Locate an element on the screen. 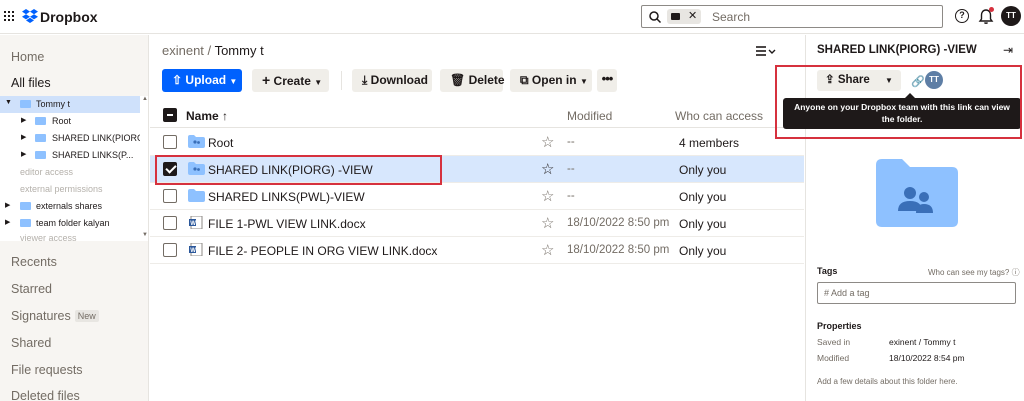 The image size is (1024, 401). tree-item: viewer access is located at coordinates (70, 238).